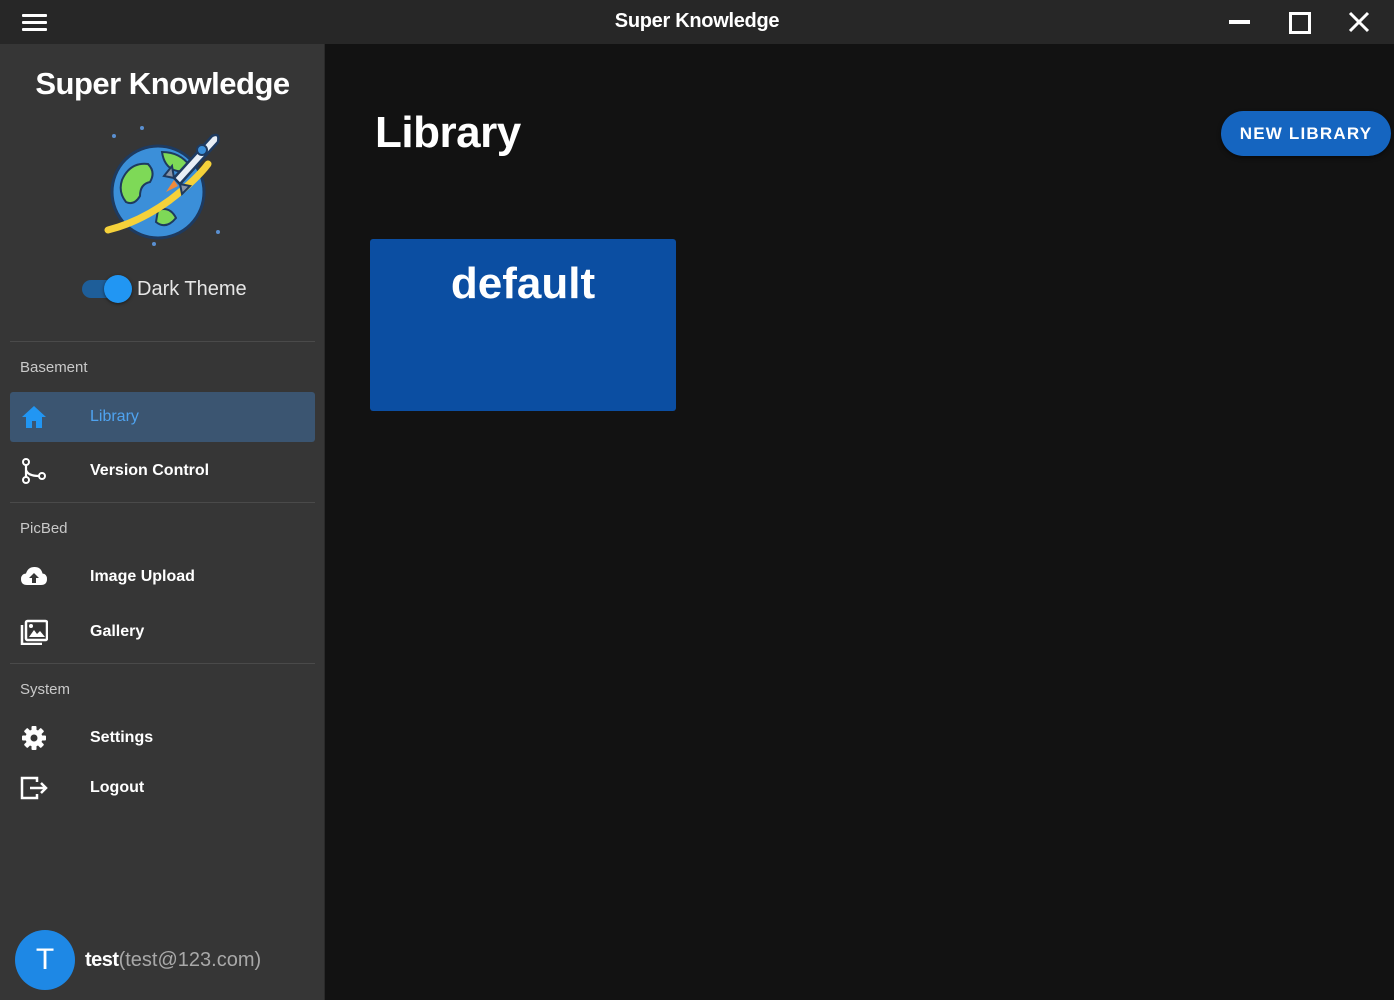 Image resolution: width=1394 pixels, height=1000 pixels. What do you see at coordinates (114, 416) in the screenshot?
I see `sidebar-item-label: Library` at bounding box center [114, 416].